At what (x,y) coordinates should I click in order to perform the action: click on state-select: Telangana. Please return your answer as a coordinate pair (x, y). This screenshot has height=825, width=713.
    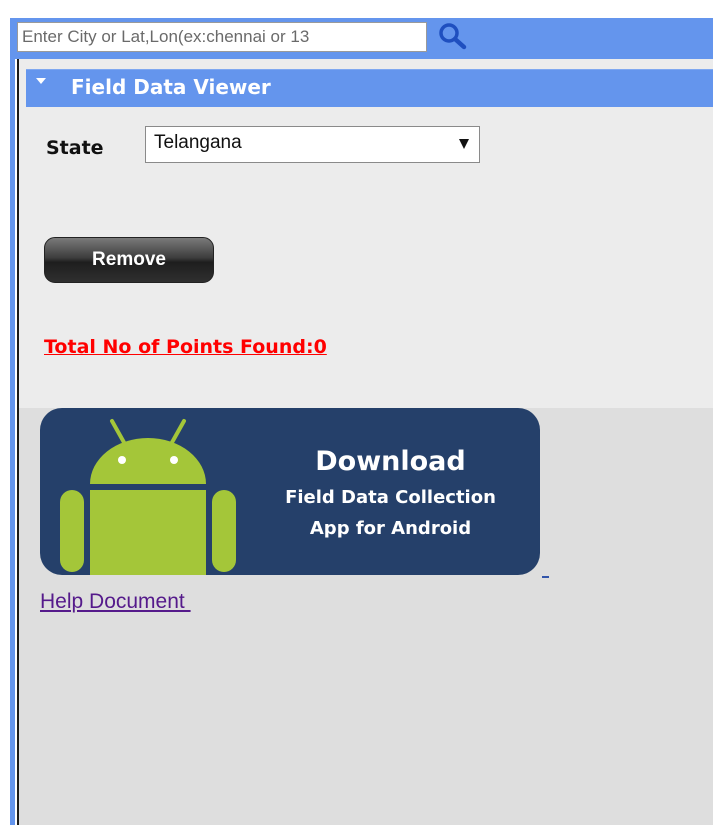
    Looking at the image, I should click on (312, 144).